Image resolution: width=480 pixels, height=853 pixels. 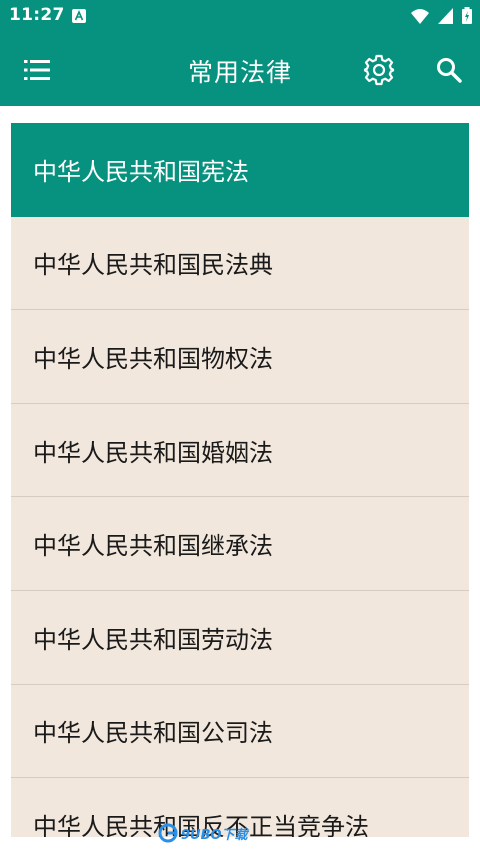 I want to click on settings-button, so click(x=379, y=70).